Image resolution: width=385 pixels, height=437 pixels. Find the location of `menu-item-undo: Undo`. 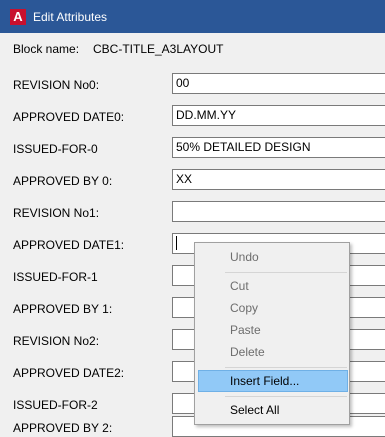

menu-item-undo: Undo is located at coordinates (273, 257).